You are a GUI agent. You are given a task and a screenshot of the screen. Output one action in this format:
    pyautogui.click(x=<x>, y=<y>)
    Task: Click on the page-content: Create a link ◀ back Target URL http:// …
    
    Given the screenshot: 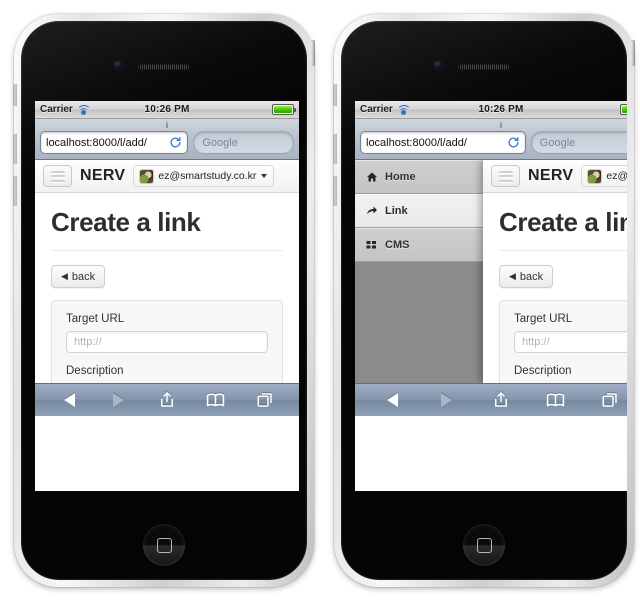 What is the action you would take?
    pyautogui.click(x=167, y=288)
    